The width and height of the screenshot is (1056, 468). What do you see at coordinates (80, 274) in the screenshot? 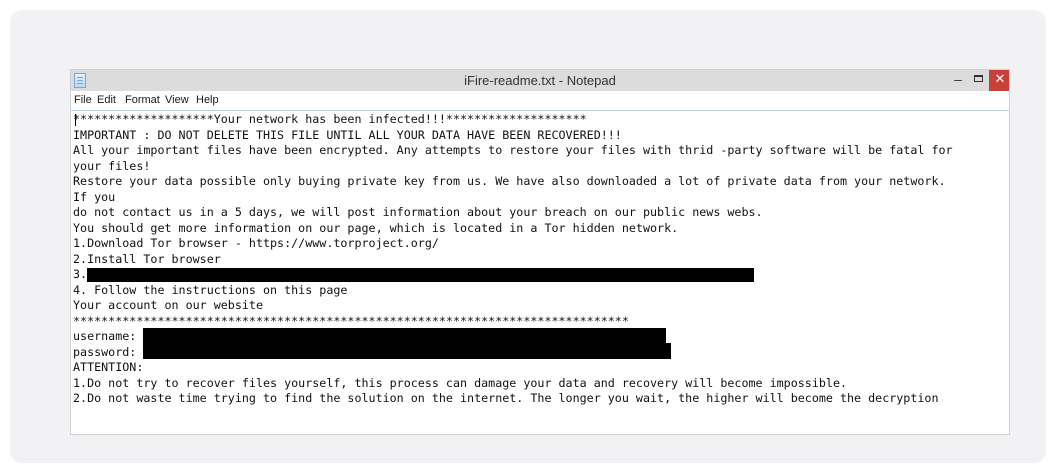
I see `text-line: 3.` at bounding box center [80, 274].